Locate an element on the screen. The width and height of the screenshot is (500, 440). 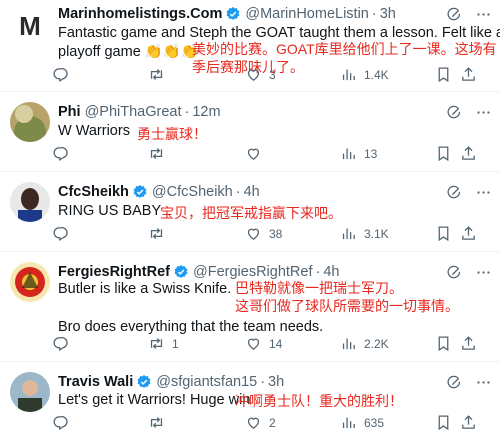
views-button: 635 is located at coordinates (362, 422).